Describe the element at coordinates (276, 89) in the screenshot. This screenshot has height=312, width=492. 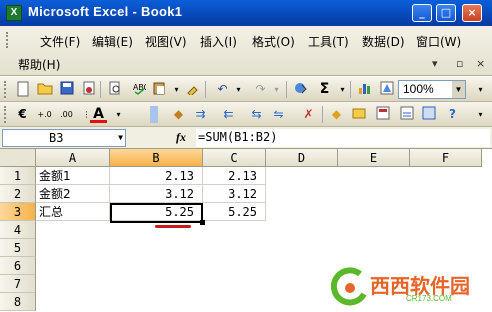
I see `redo-dropdown-icon: ▾` at that location.